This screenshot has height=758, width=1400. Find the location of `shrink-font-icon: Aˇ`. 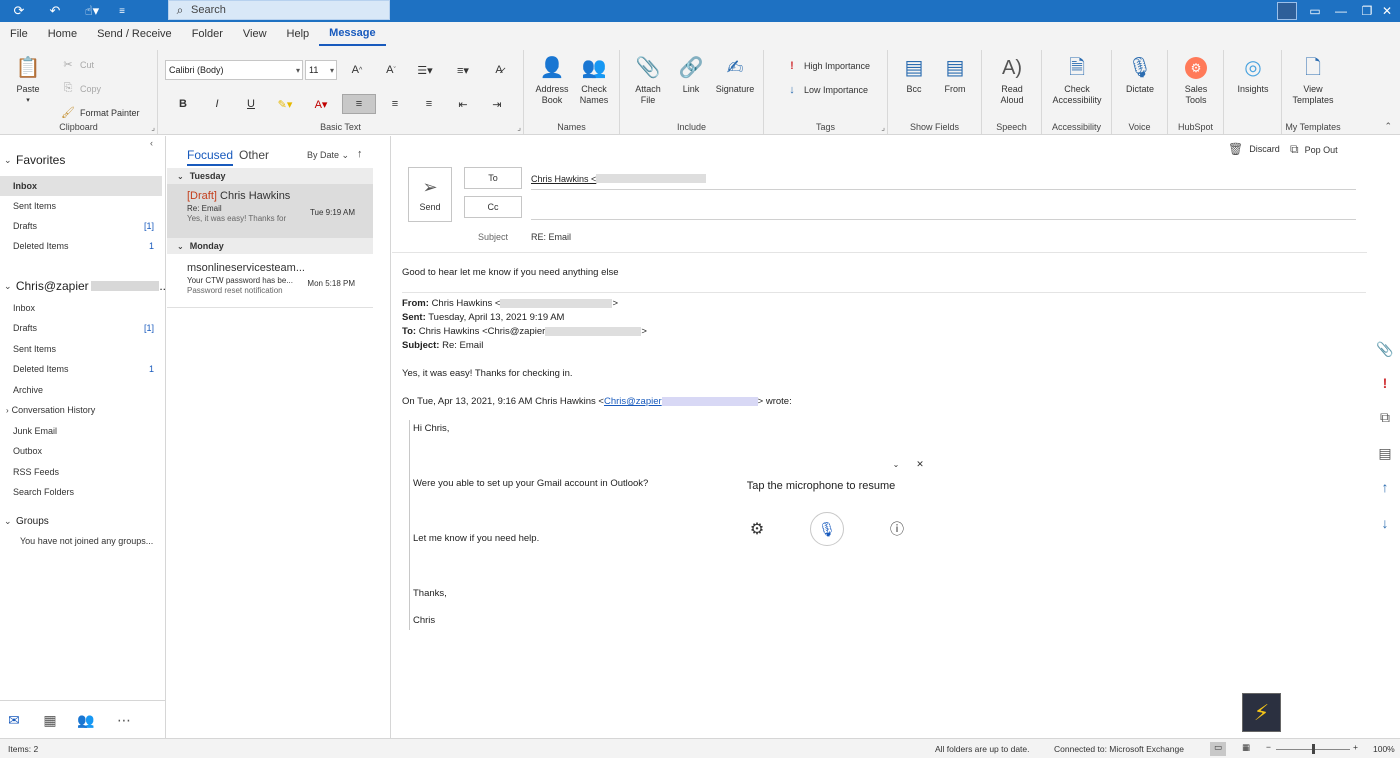

shrink-font-icon: Aˇ is located at coordinates (391, 70).